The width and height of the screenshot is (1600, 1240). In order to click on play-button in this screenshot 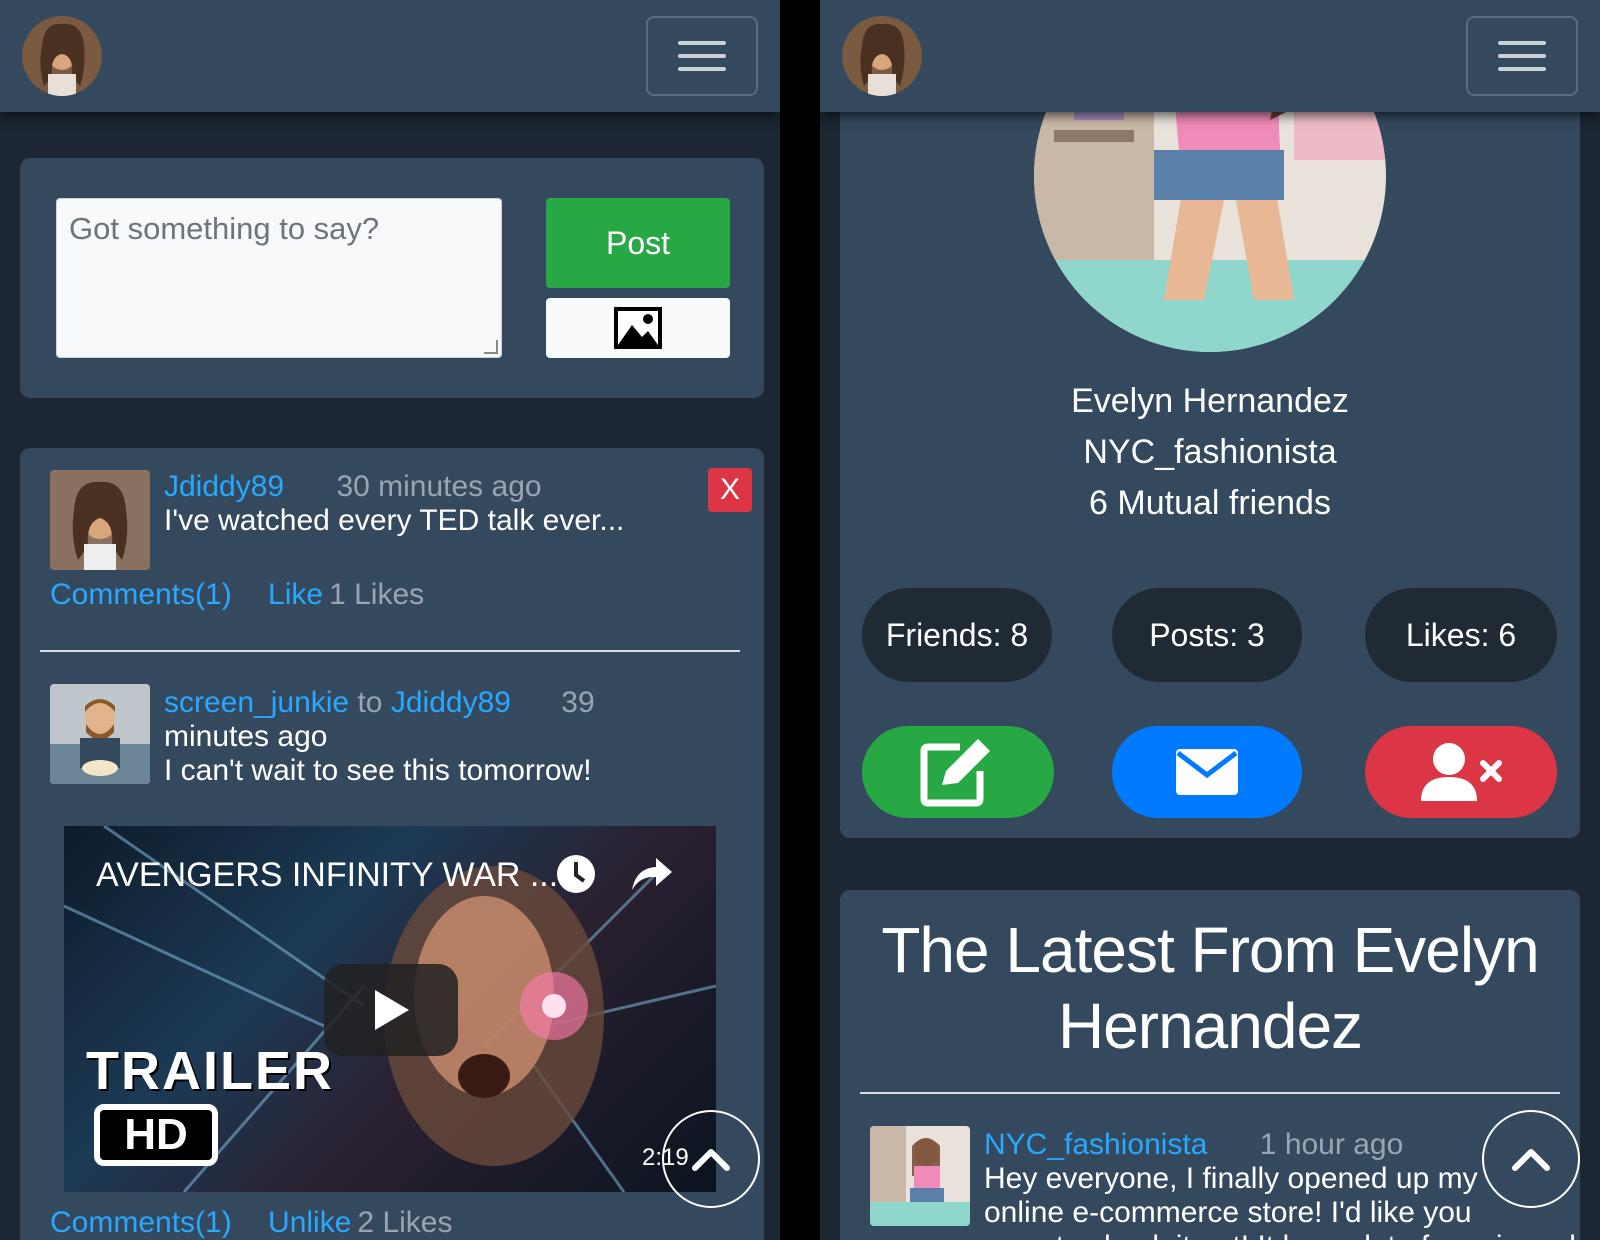, I will do `click(391, 1010)`.